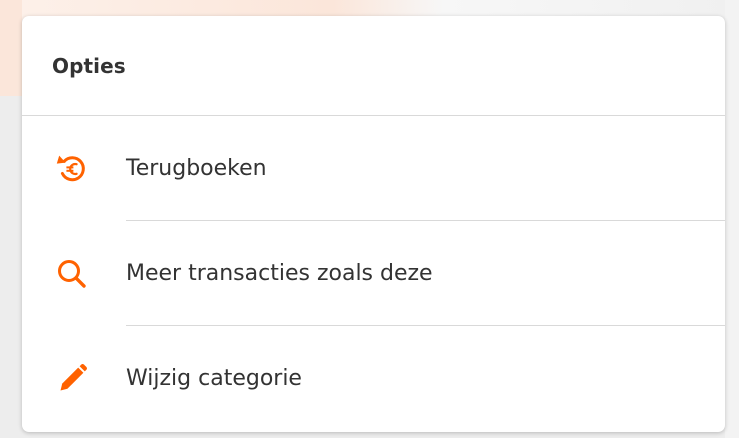  What do you see at coordinates (72, 274) in the screenshot?
I see `search-icon` at bounding box center [72, 274].